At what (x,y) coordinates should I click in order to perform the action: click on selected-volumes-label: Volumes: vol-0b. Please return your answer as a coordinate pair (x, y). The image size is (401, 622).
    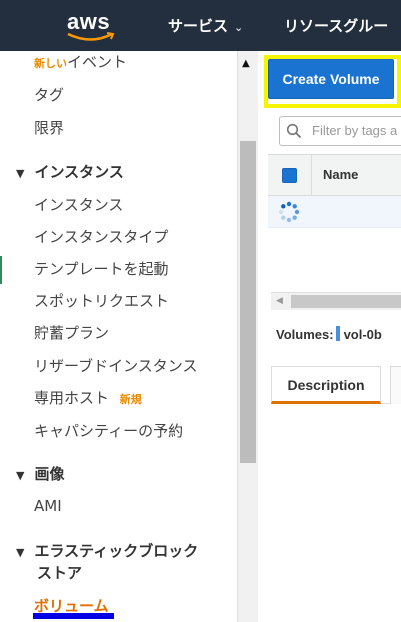
    Looking at the image, I should click on (329, 334).